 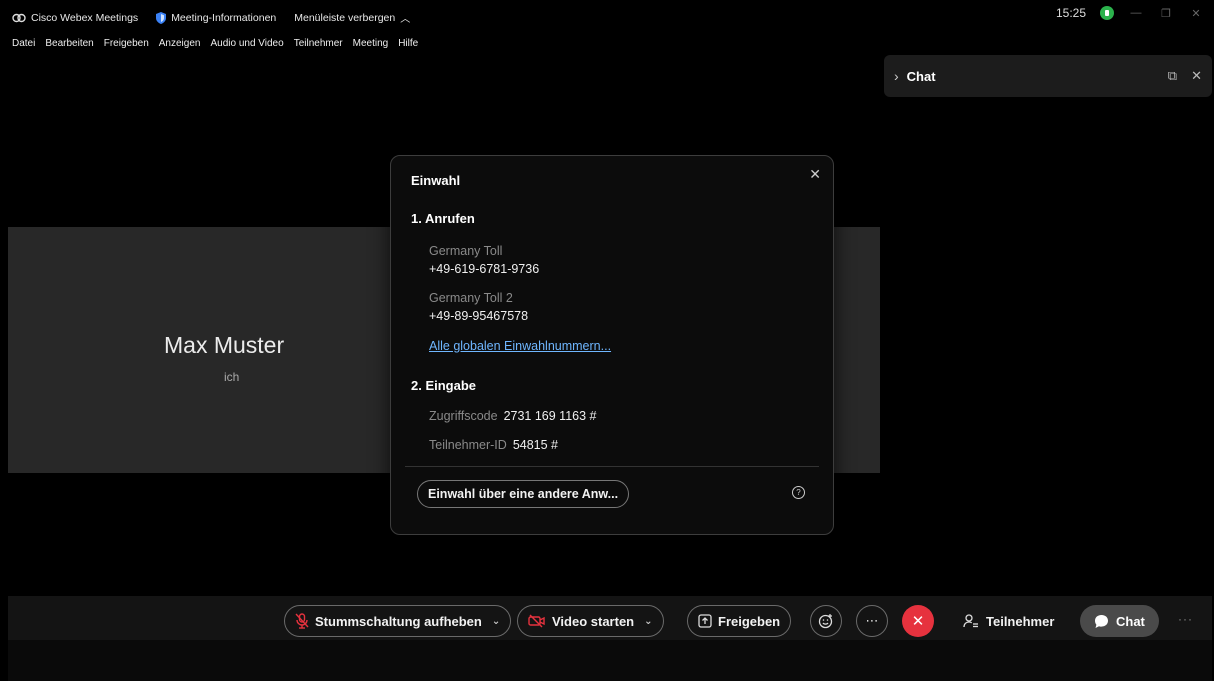 I want to click on chat-button: Chat, so click(x=1119, y=621).